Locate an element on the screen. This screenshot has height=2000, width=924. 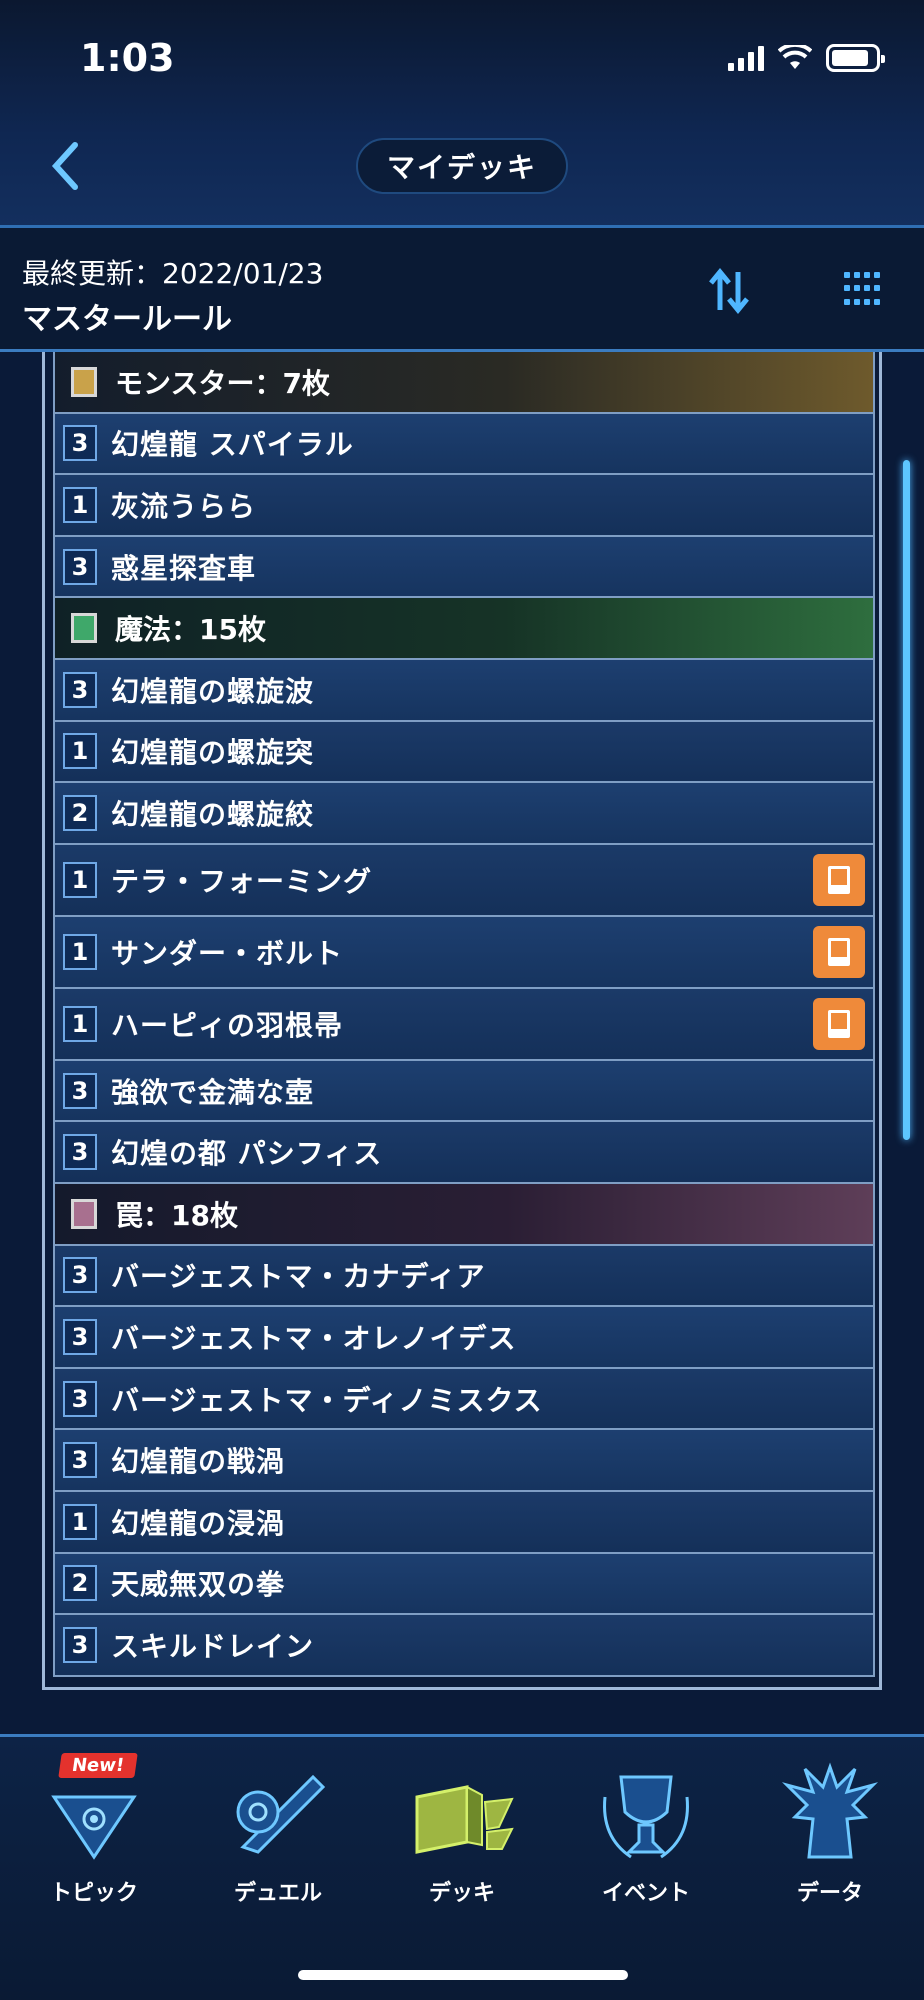
card-row: 1 幻煌龍の浸渦 is located at coordinates (464, 1522).